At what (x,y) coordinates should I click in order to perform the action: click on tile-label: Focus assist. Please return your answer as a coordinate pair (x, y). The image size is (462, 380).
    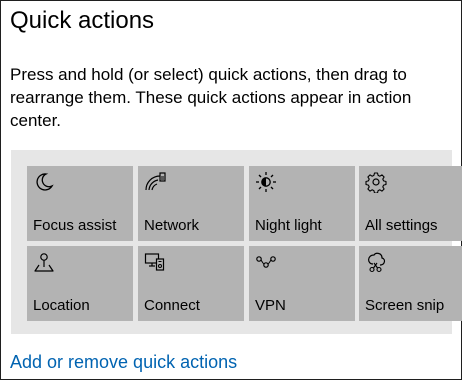
    Looking at the image, I should click on (75, 225).